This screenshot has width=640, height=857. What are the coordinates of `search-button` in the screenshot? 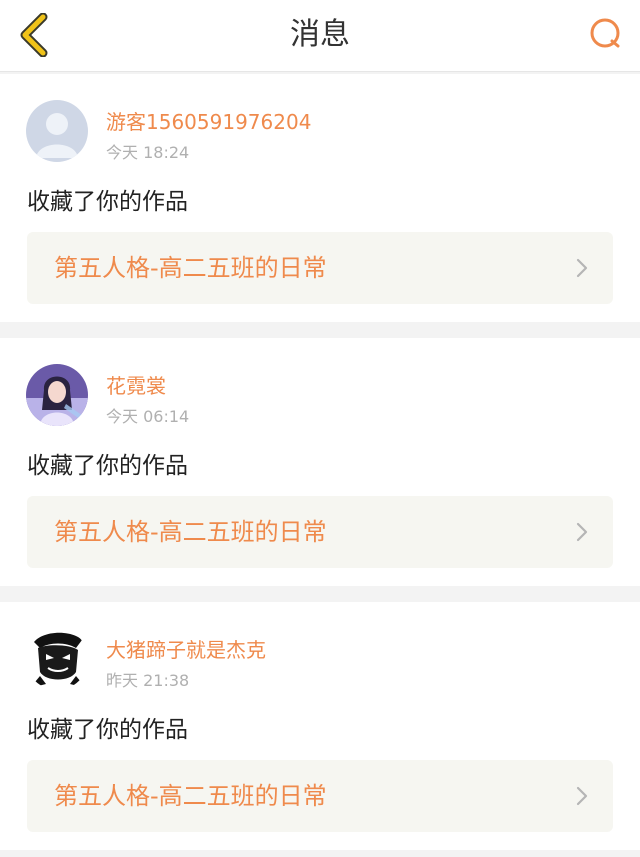 It's located at (606, 34).